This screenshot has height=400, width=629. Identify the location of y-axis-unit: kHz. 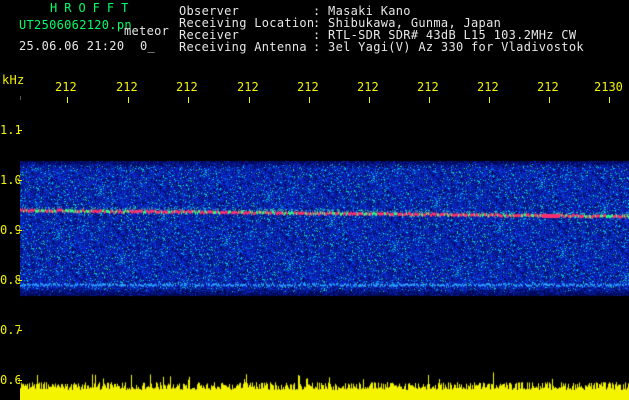
(13, 80).